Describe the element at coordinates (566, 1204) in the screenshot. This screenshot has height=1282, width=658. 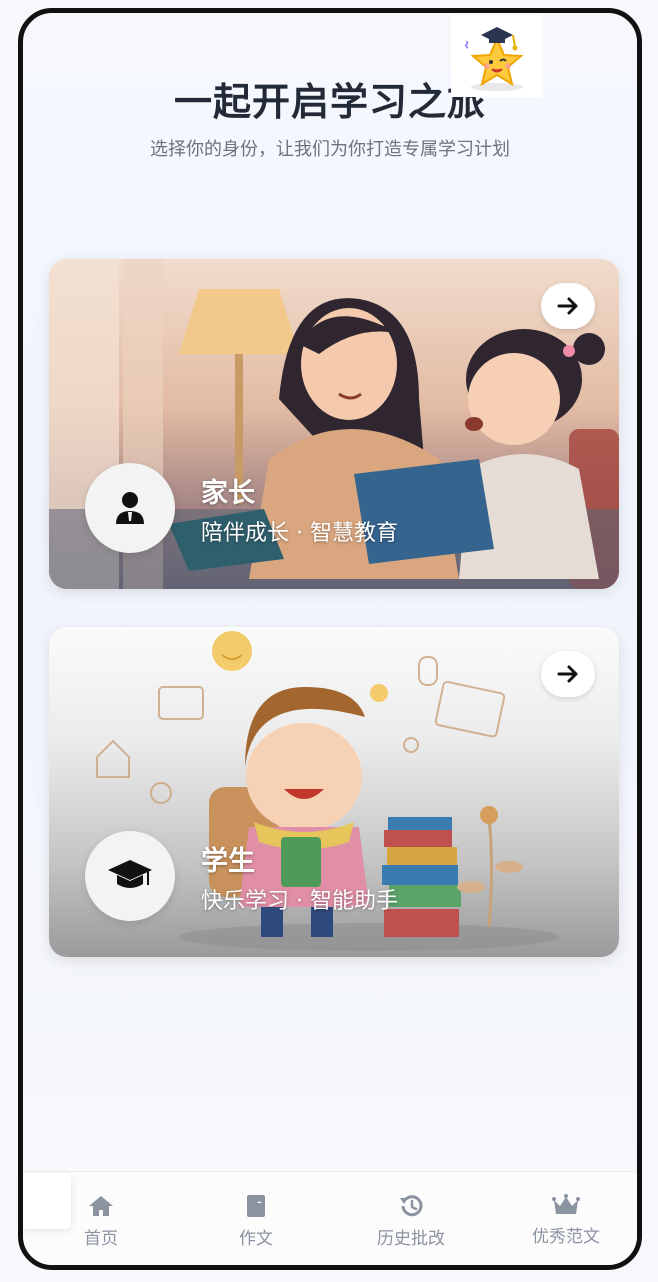
I see `crown-icon` at that location.